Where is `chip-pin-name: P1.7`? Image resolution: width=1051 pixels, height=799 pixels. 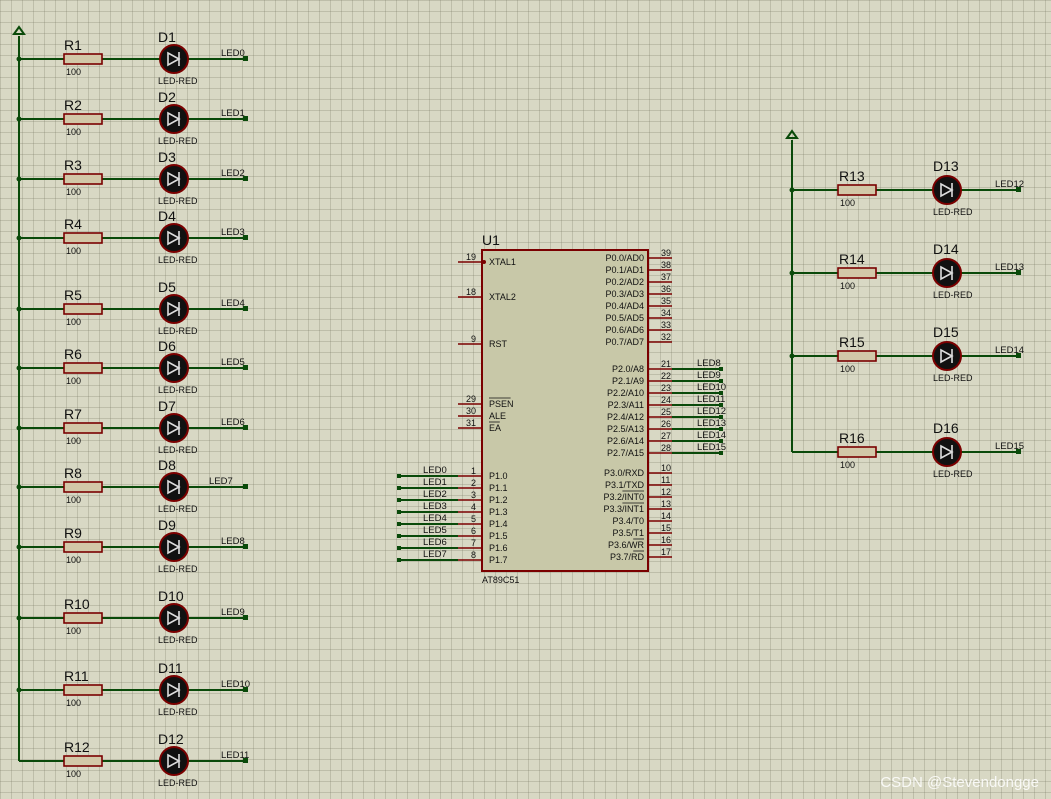
chip-pin-name: P1.7 is located at coordinates (498, 560).